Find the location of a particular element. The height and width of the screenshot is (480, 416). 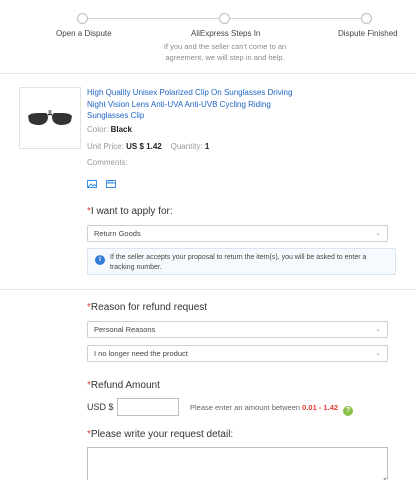

reason-label: *Reason for refund request is located at coordinates (147, 307).